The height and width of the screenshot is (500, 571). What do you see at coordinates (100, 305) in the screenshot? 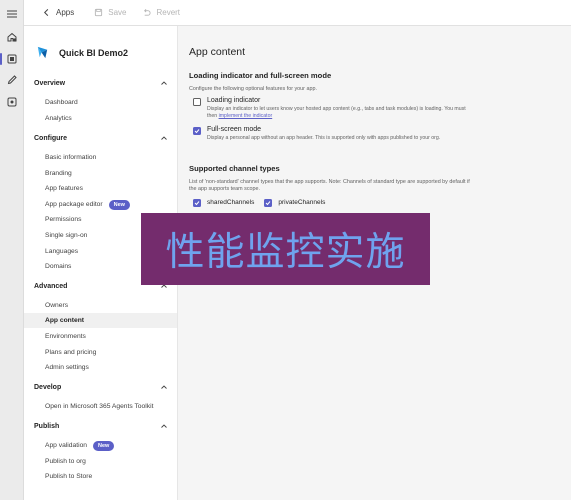
I see `sidebar-item-owners: Owners` at bounding box center [100, 305].